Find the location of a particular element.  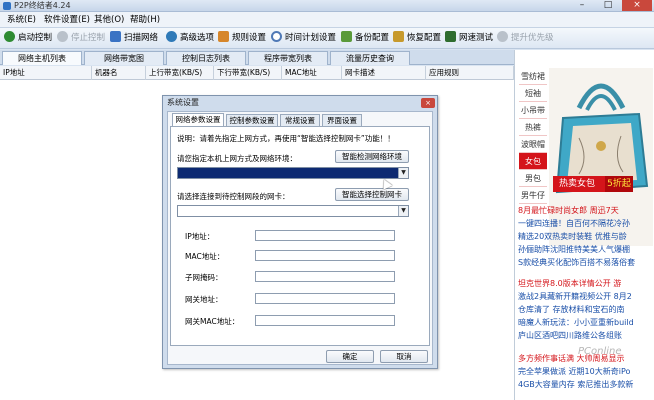

ad-category-item: 波眼帽 is located at coordinates (533, 144).